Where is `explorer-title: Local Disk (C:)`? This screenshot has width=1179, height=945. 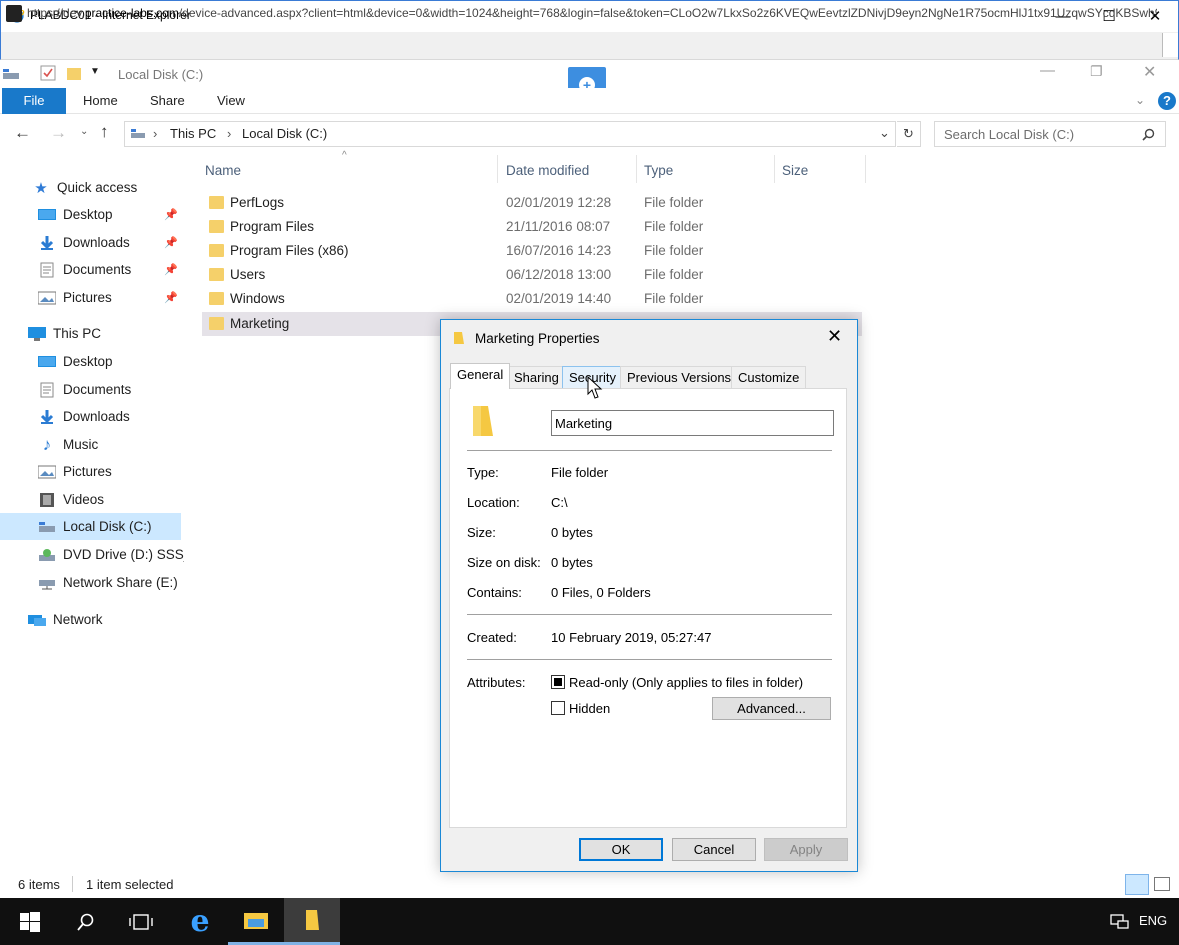
explorer-title: Local Disk (C:) is located at coordinates (161, 74).